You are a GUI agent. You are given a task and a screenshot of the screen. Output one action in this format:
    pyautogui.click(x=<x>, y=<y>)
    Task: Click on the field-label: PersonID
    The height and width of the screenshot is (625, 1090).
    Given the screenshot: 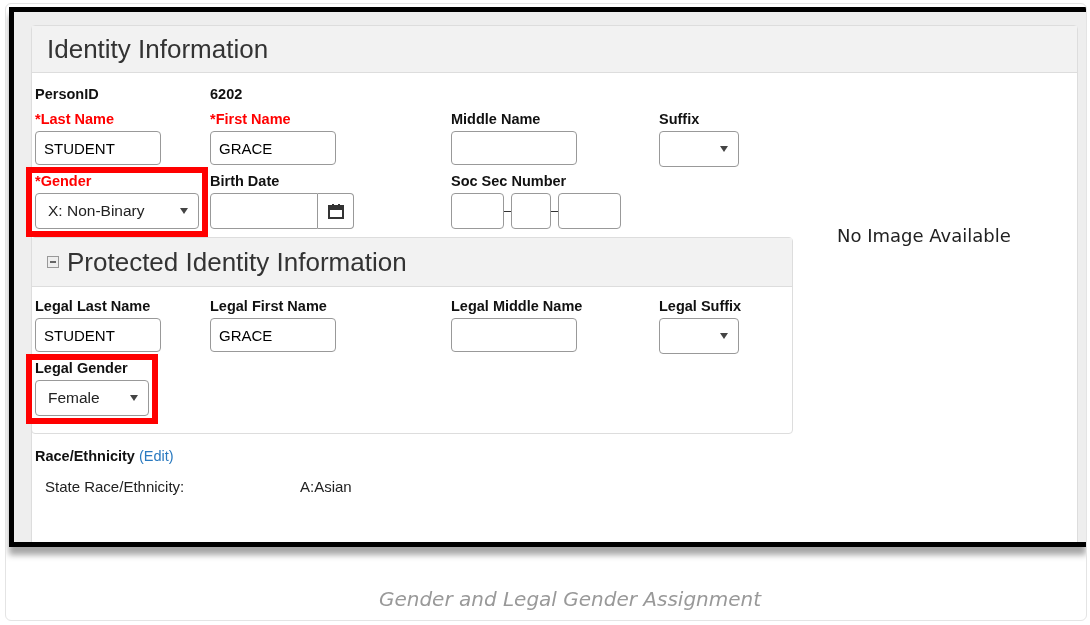 What is the action you would take?
    pyautogui.click(x=67, y=94)
    